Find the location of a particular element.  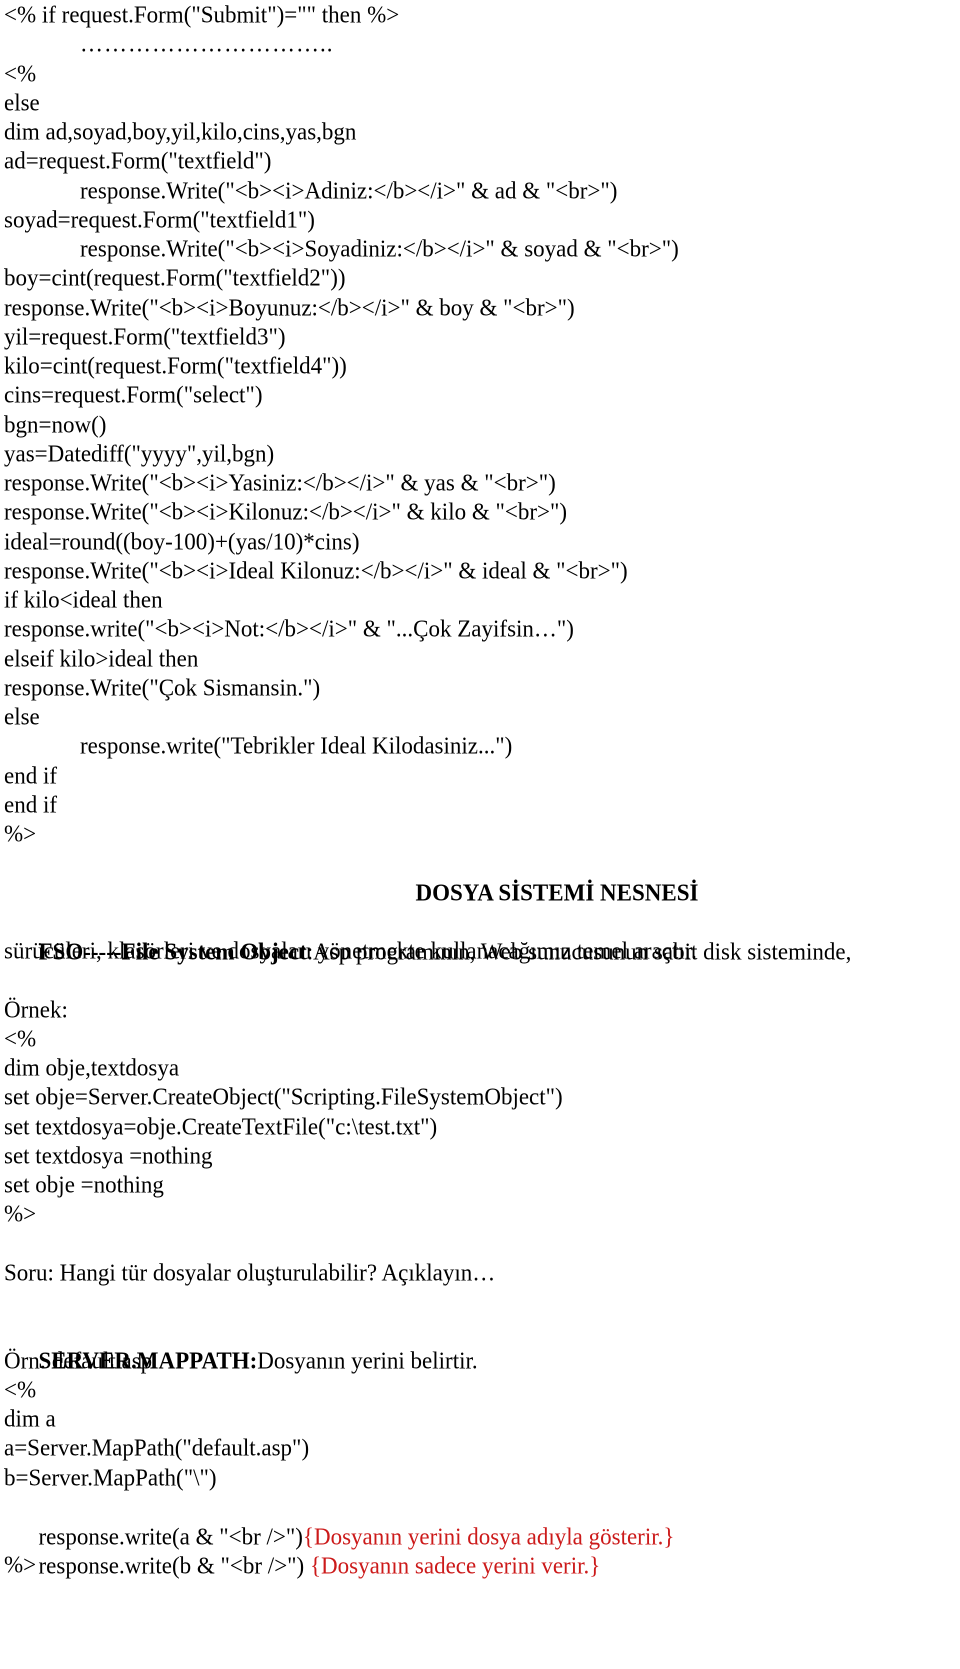

code-line: a=Server.MapPath("default.asp") is located at coordinates (157, 1447).